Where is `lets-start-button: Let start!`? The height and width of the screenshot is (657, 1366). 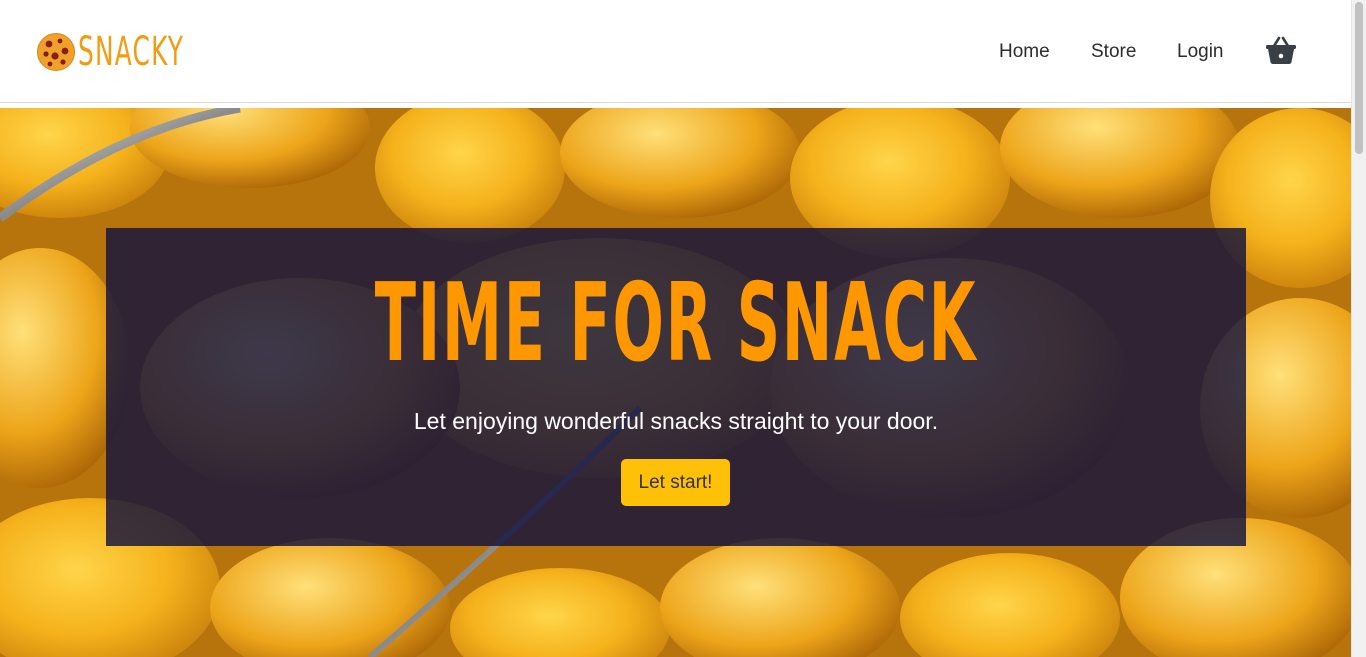
lets-start-button: Let start! is located at coordinates (675, 482).